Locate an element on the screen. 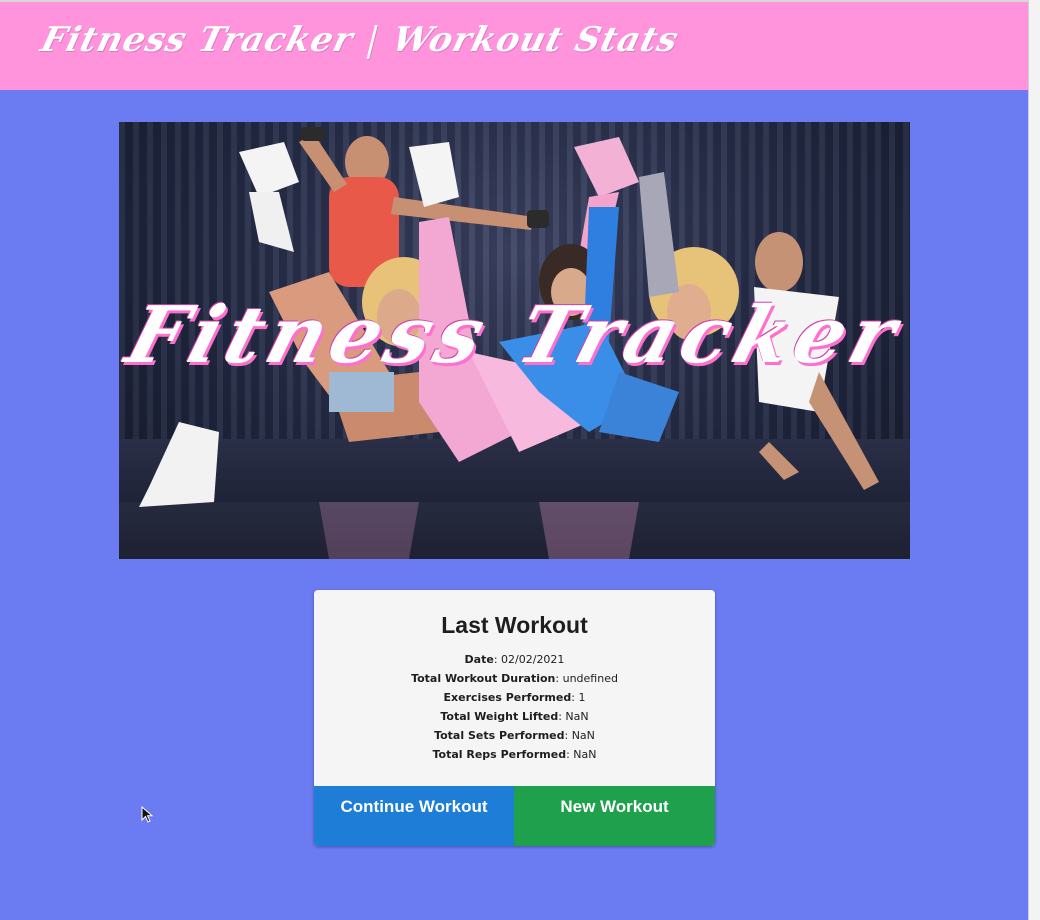 The height and width of the screenshot is (920, 1040). card-title: Last Workout is located at coordinates (514, 625).